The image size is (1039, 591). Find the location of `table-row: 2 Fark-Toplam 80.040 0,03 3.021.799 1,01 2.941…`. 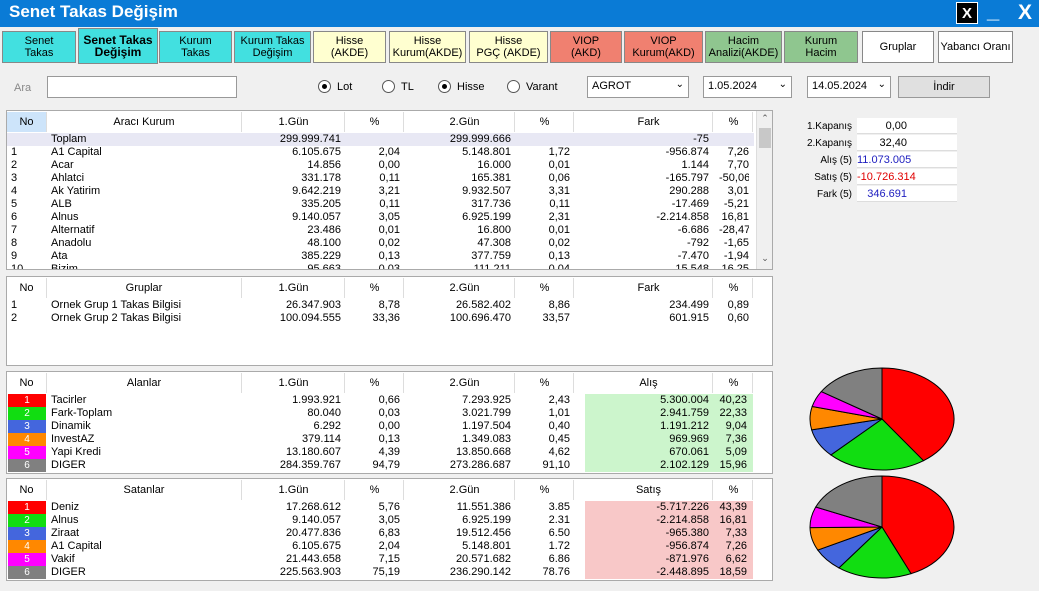

table-row: 2 Fark-Toplam 80.040 0,03 3.021.799 1,01 2.941… is located at coordinates (380, 413).